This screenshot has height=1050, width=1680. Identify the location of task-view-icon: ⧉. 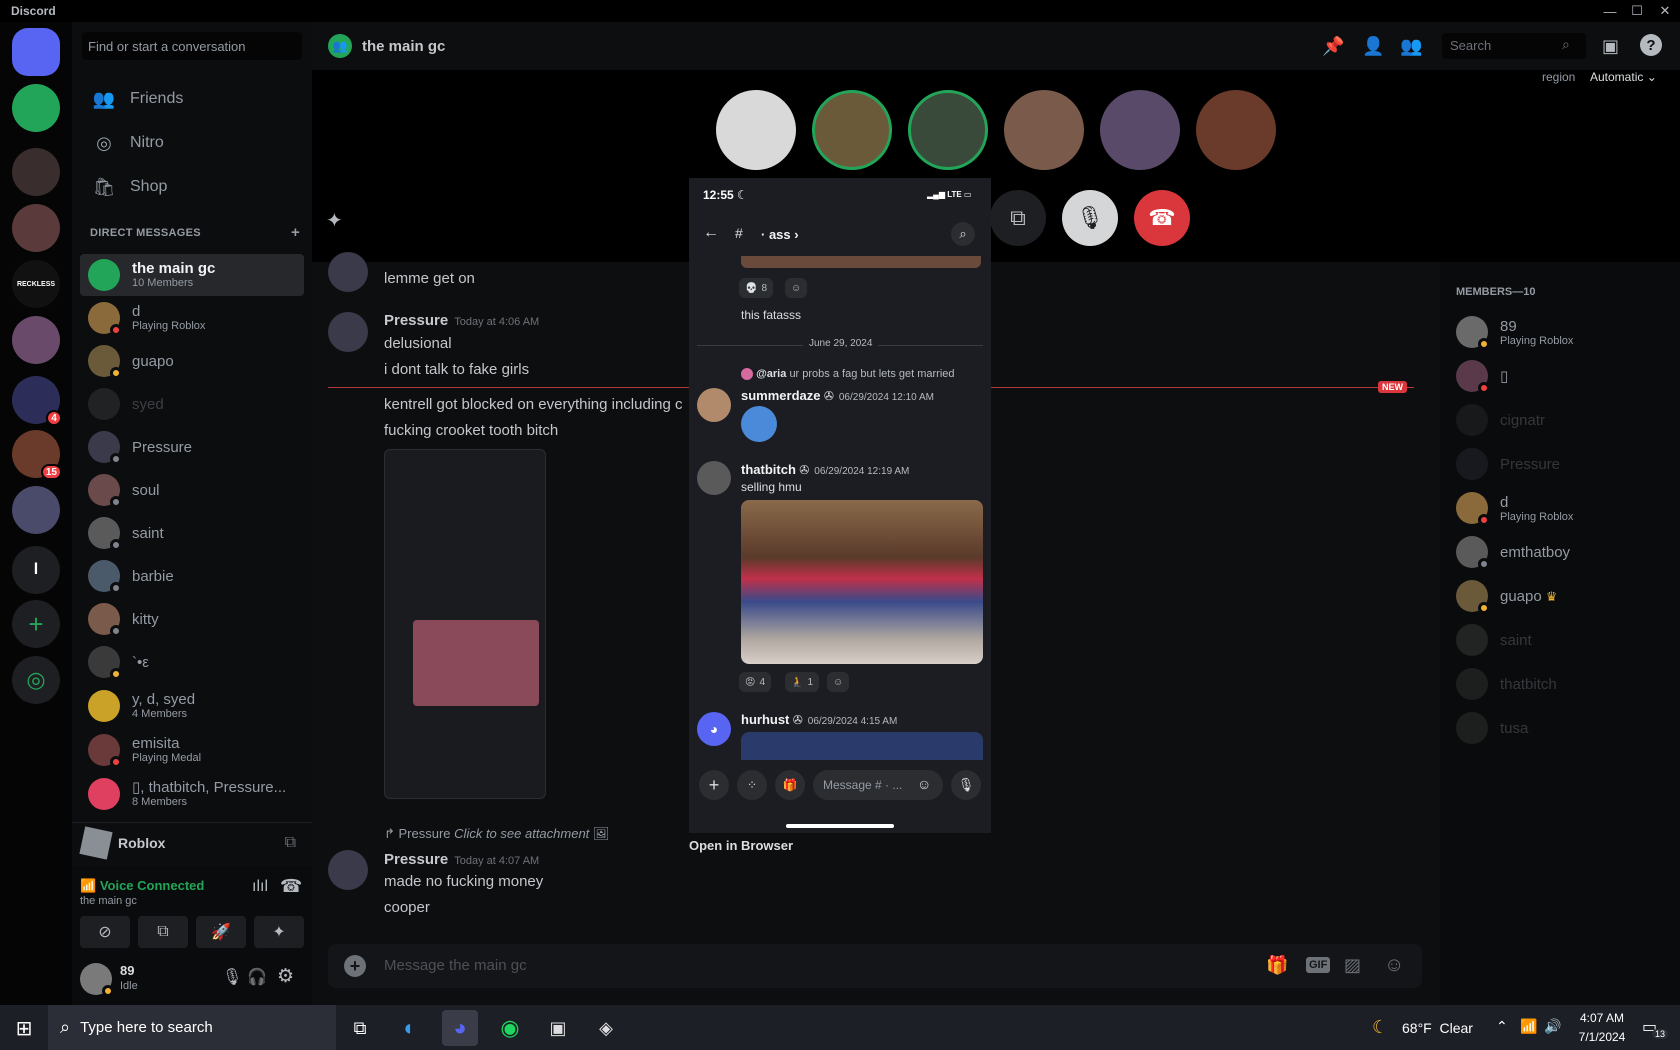
(360, 1028).